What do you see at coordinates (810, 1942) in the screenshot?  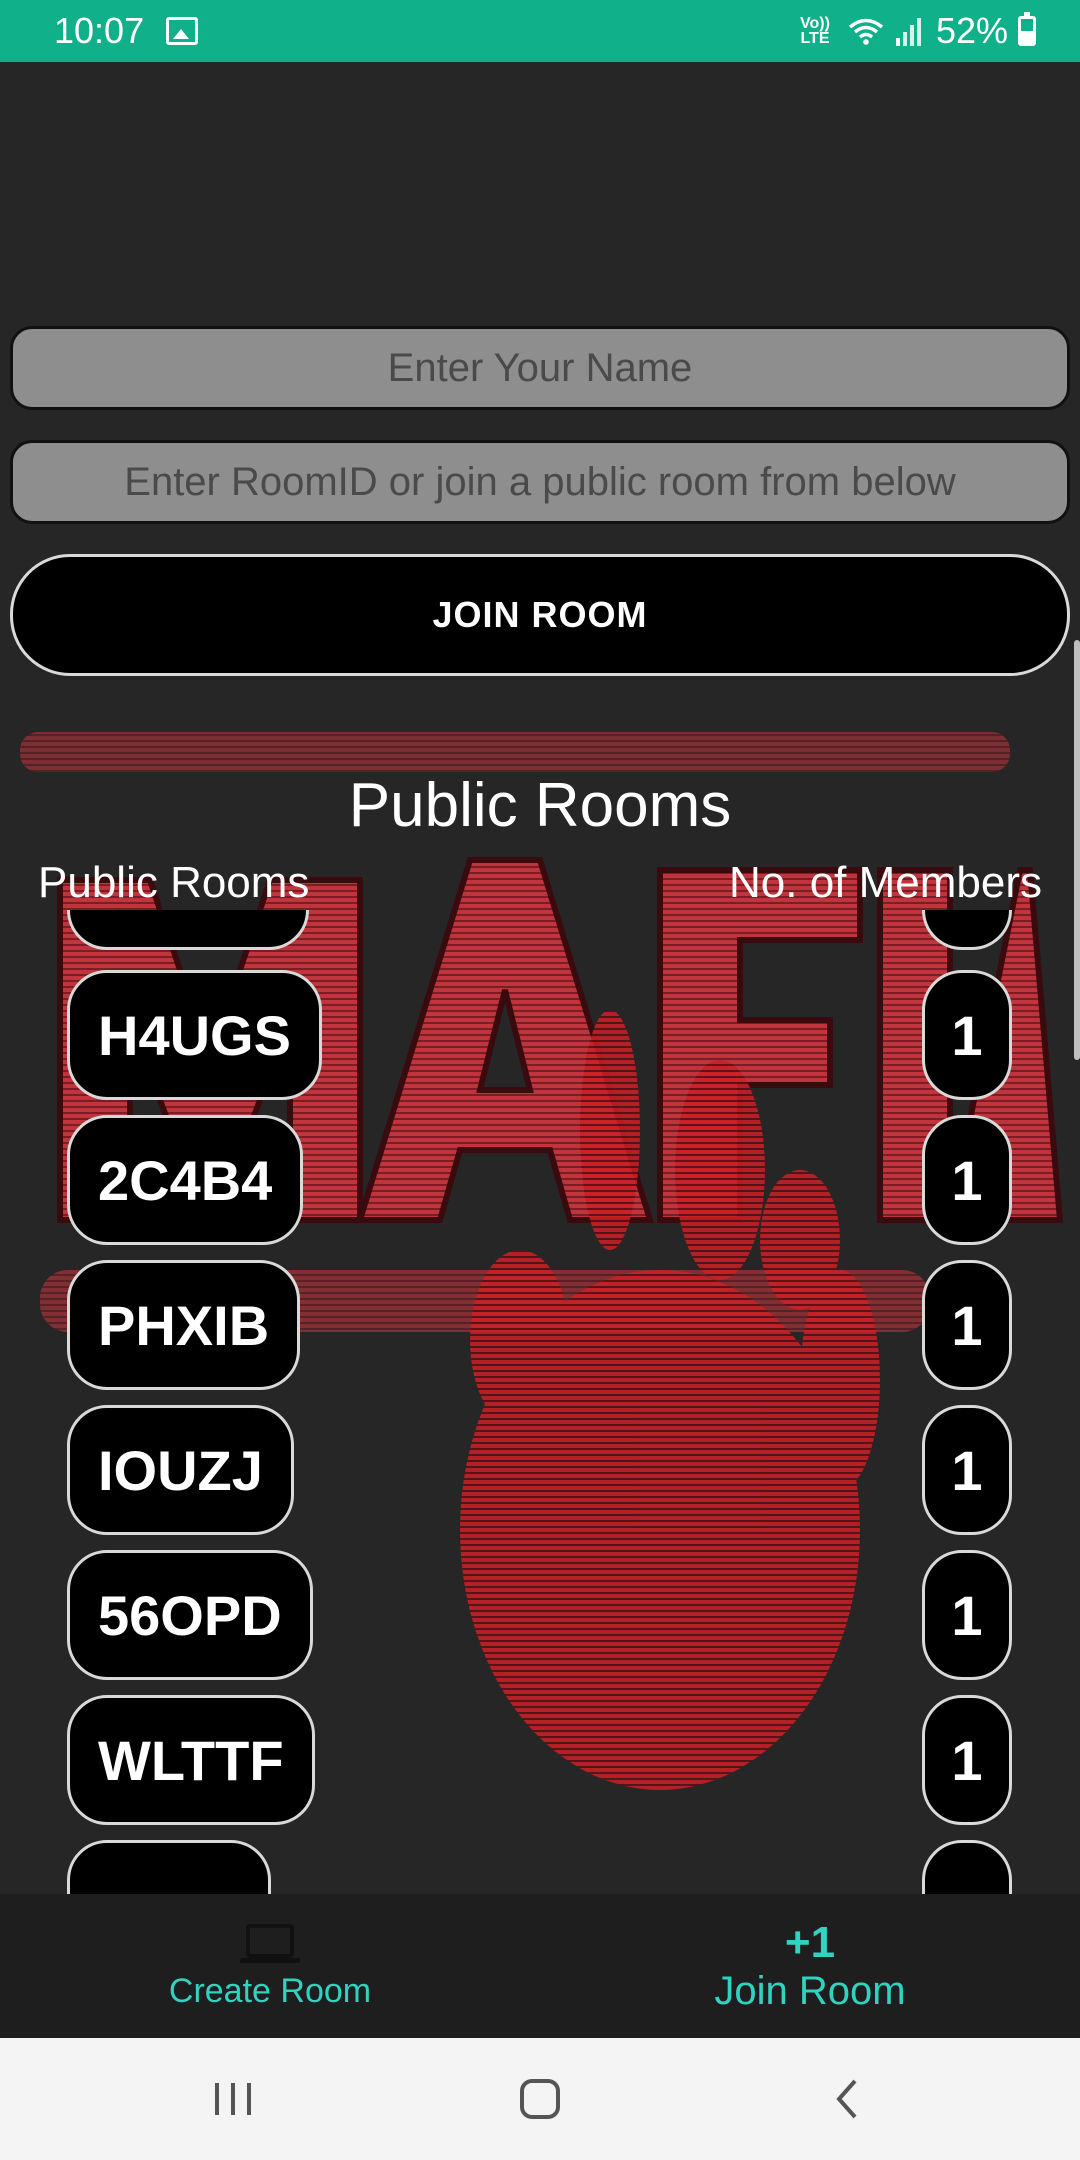 I see `plus-one-icon: +1` at bounding box center [810, 1942].